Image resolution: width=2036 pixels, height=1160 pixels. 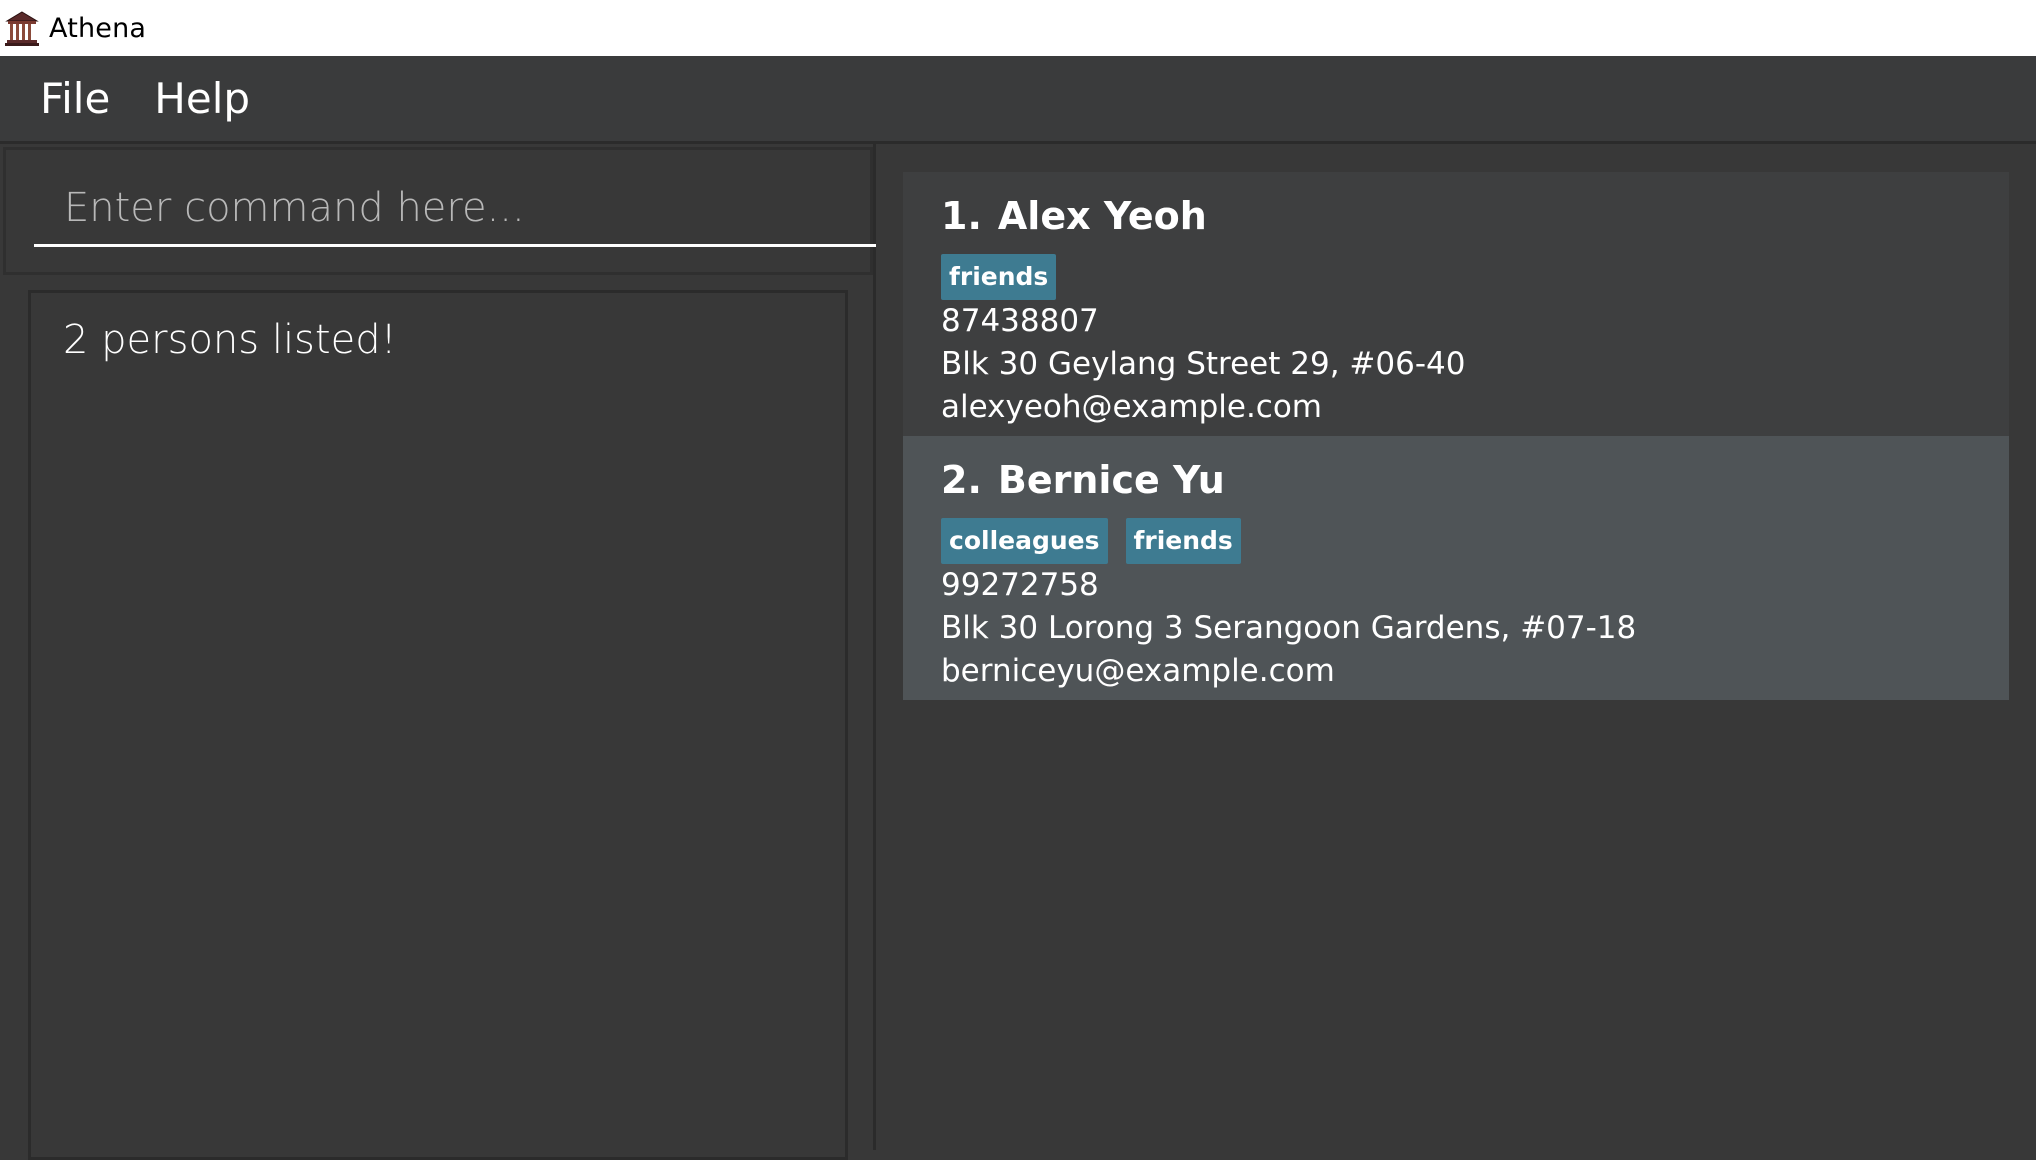 I want to click on command-box, so click(x=442, y=211).